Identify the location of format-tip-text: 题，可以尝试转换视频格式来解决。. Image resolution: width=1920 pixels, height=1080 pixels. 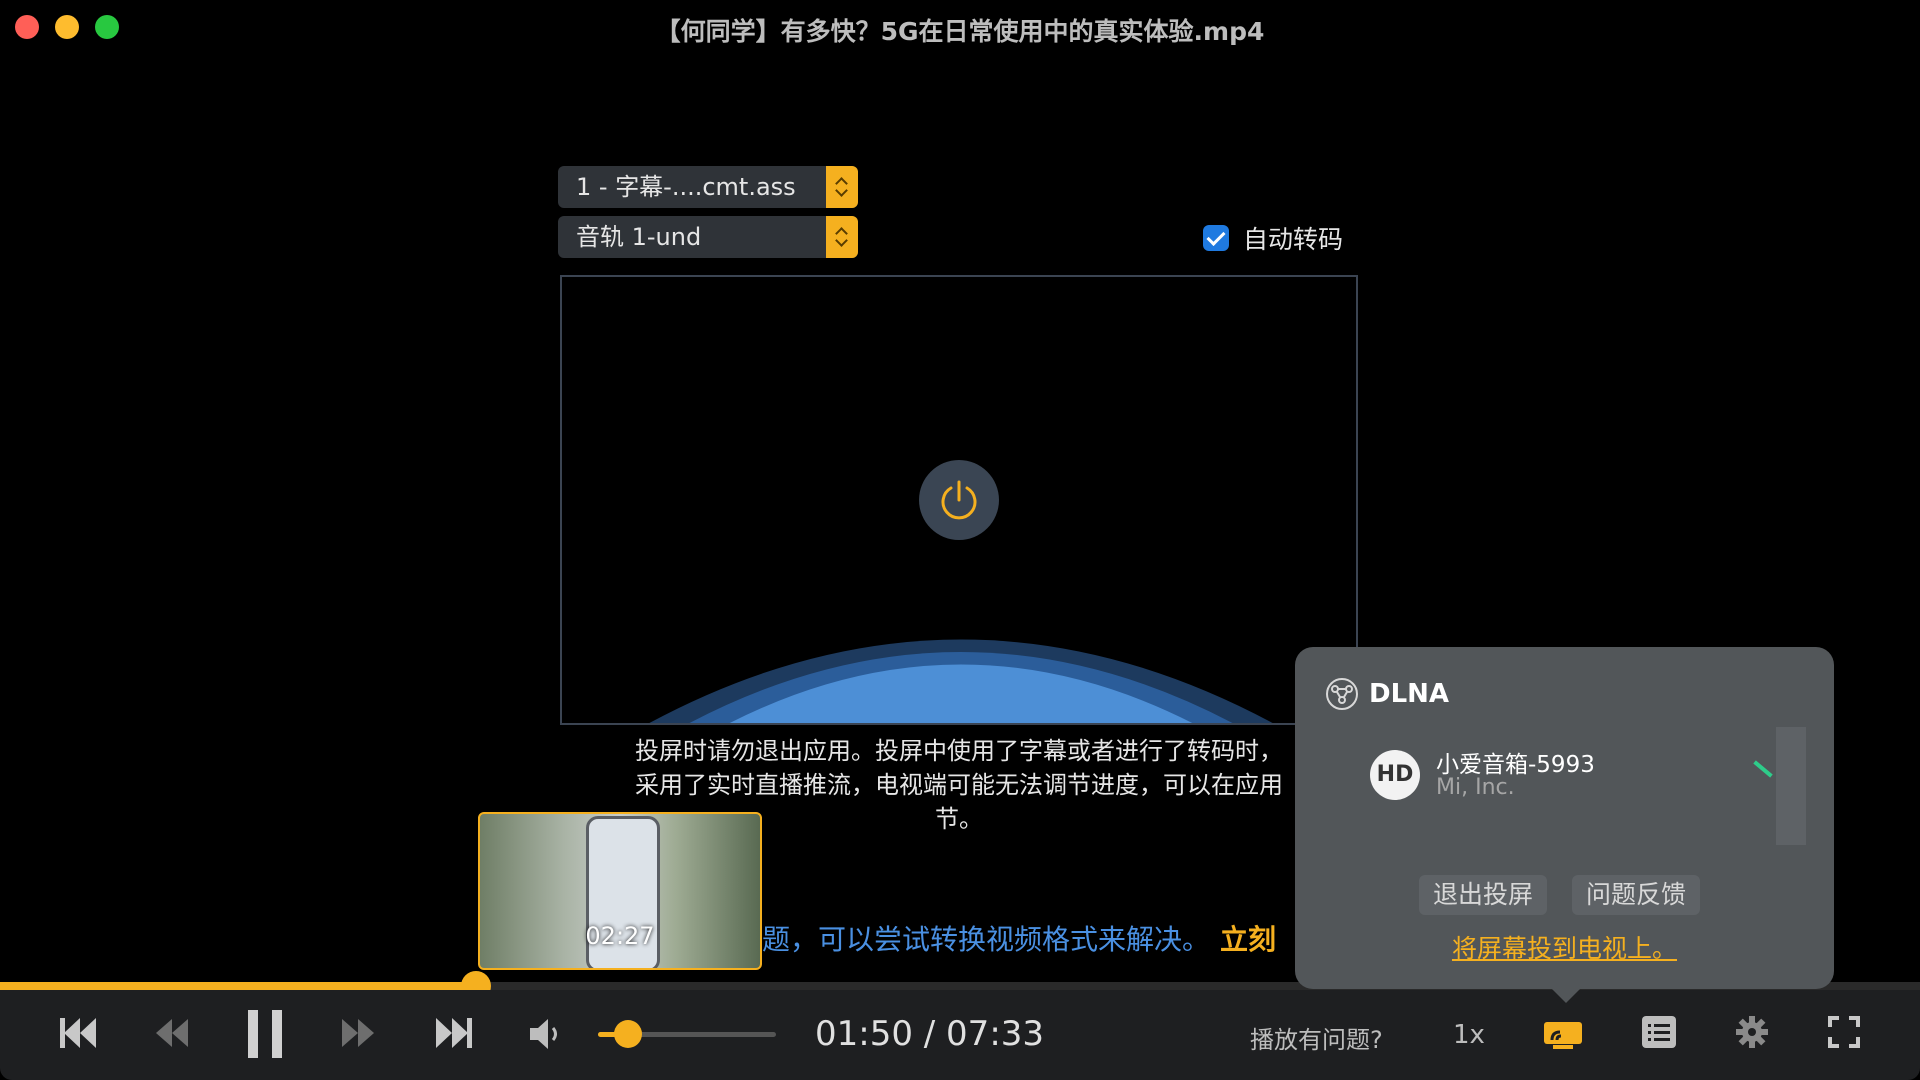
(986, 939).